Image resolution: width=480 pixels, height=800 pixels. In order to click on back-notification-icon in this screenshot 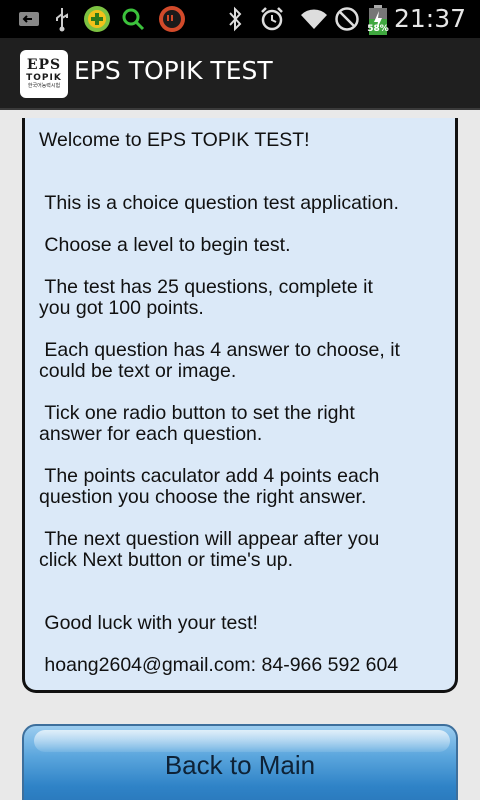, I will do `click(29, 19)`.